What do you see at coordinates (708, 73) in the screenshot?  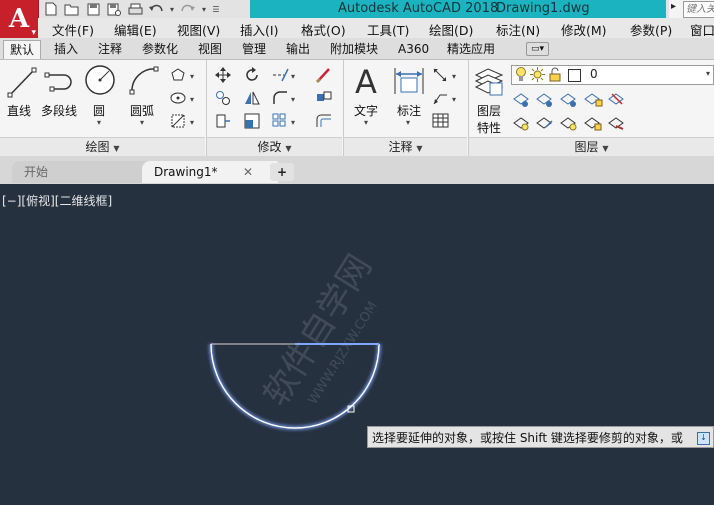 I see `chevron-down-icon: ▾` at bounding box center [708, 73].